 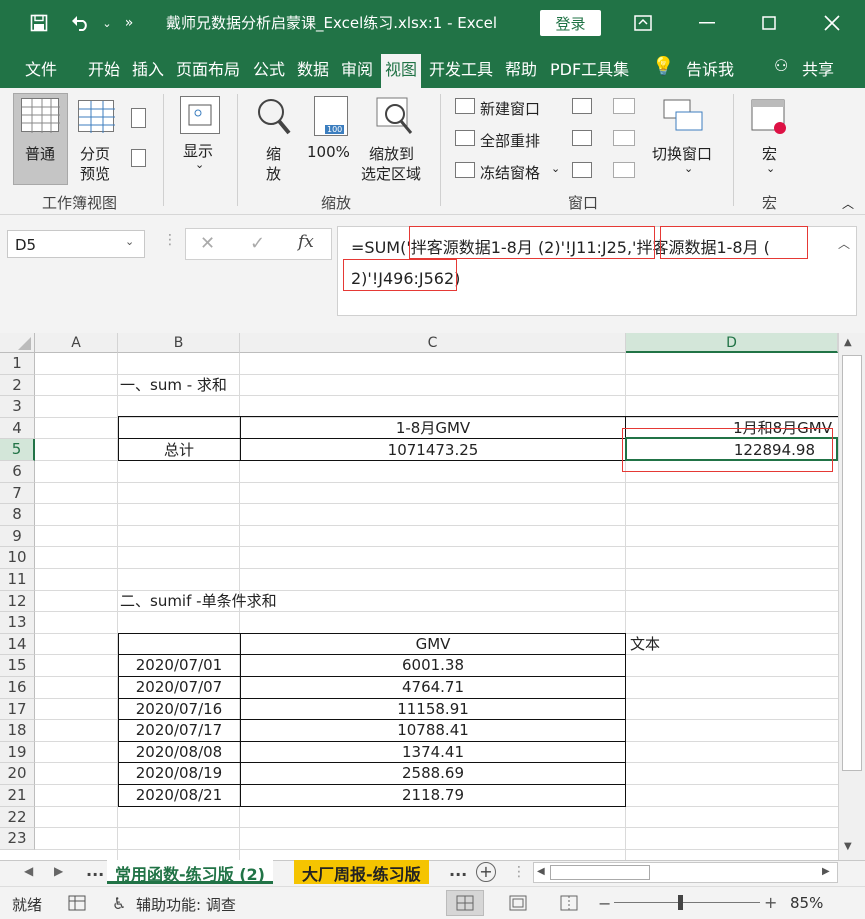 What do you see at coordinates (645, 644) in the screenshot?
I see `cell-d14: 文本` at bounding box center [645, 644].